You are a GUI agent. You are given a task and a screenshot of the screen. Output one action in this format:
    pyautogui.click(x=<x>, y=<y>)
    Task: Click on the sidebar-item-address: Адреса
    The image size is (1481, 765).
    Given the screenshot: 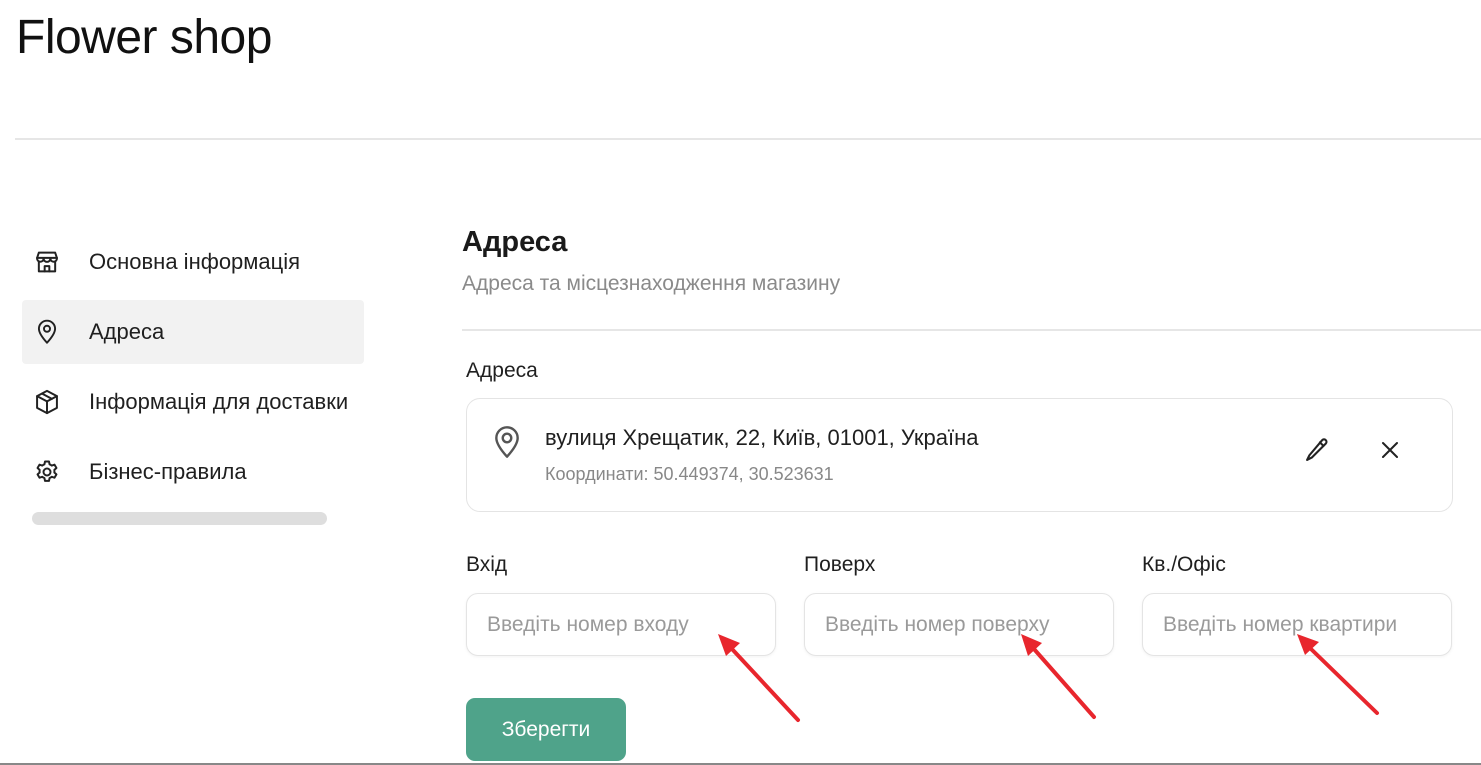 What is the action you would take?
    pyautogui.click(x=193, y=332)
    